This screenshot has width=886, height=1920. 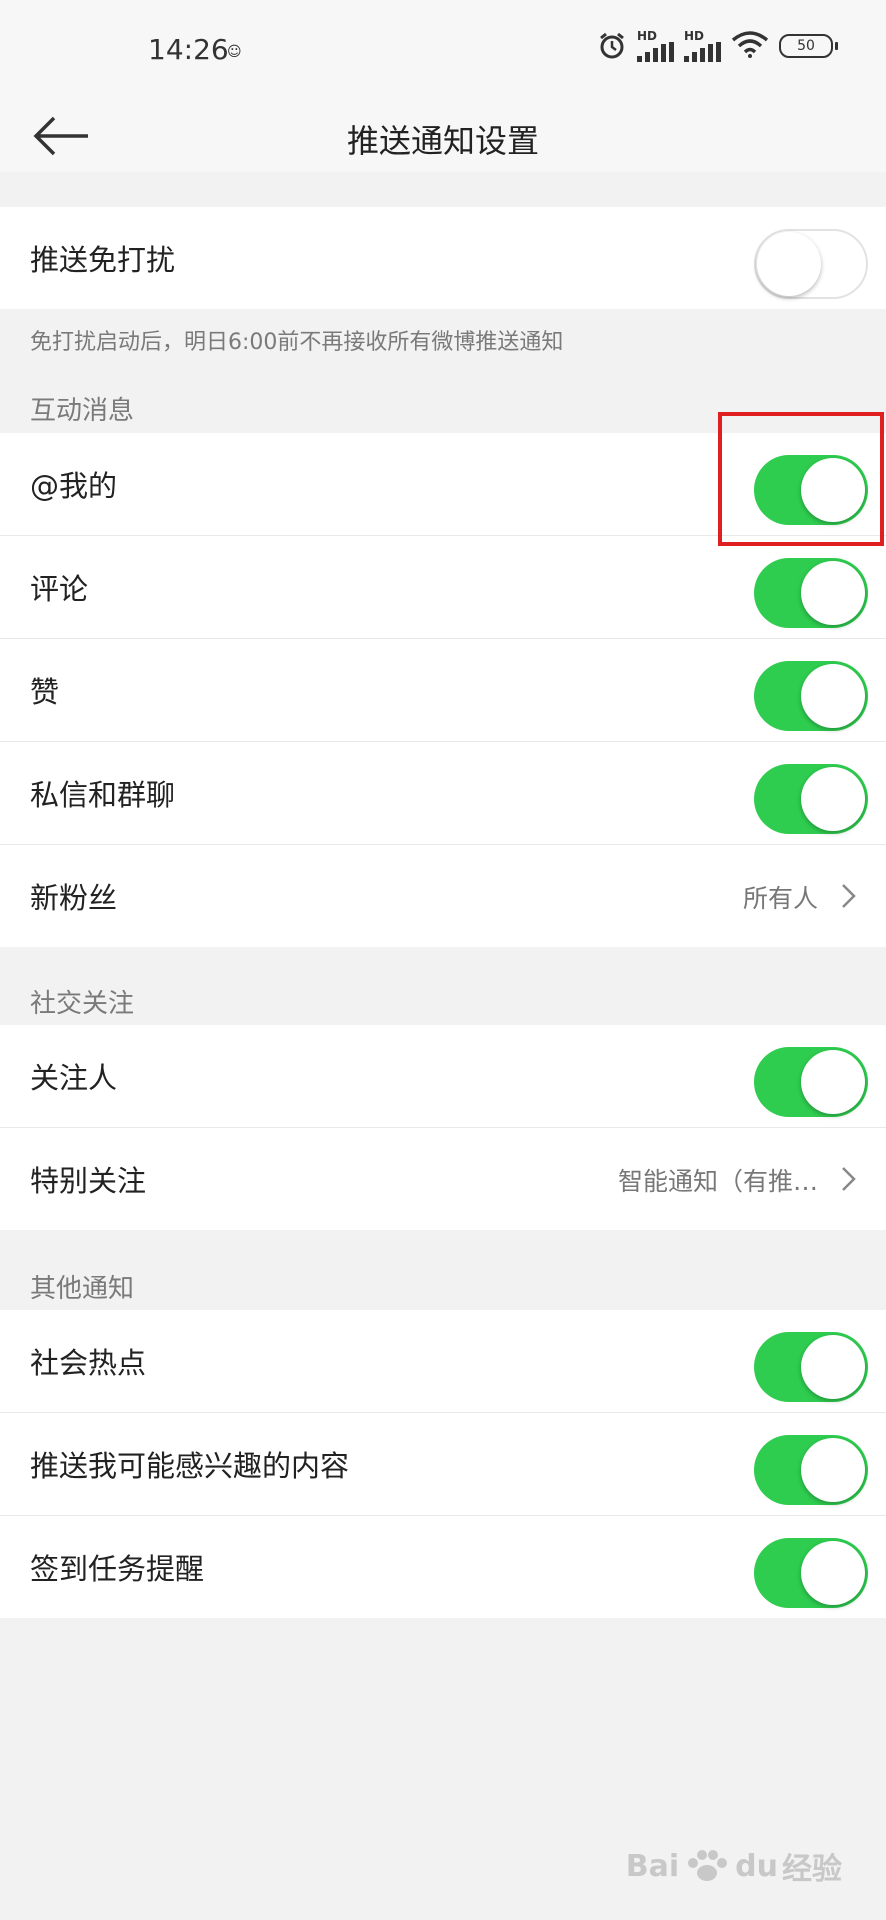 What do you see at coordinates (443, 50) in the screenshot?
I see `status-bar: 14:26 ☺ HD HD 50` at bounding box center [443, 50].